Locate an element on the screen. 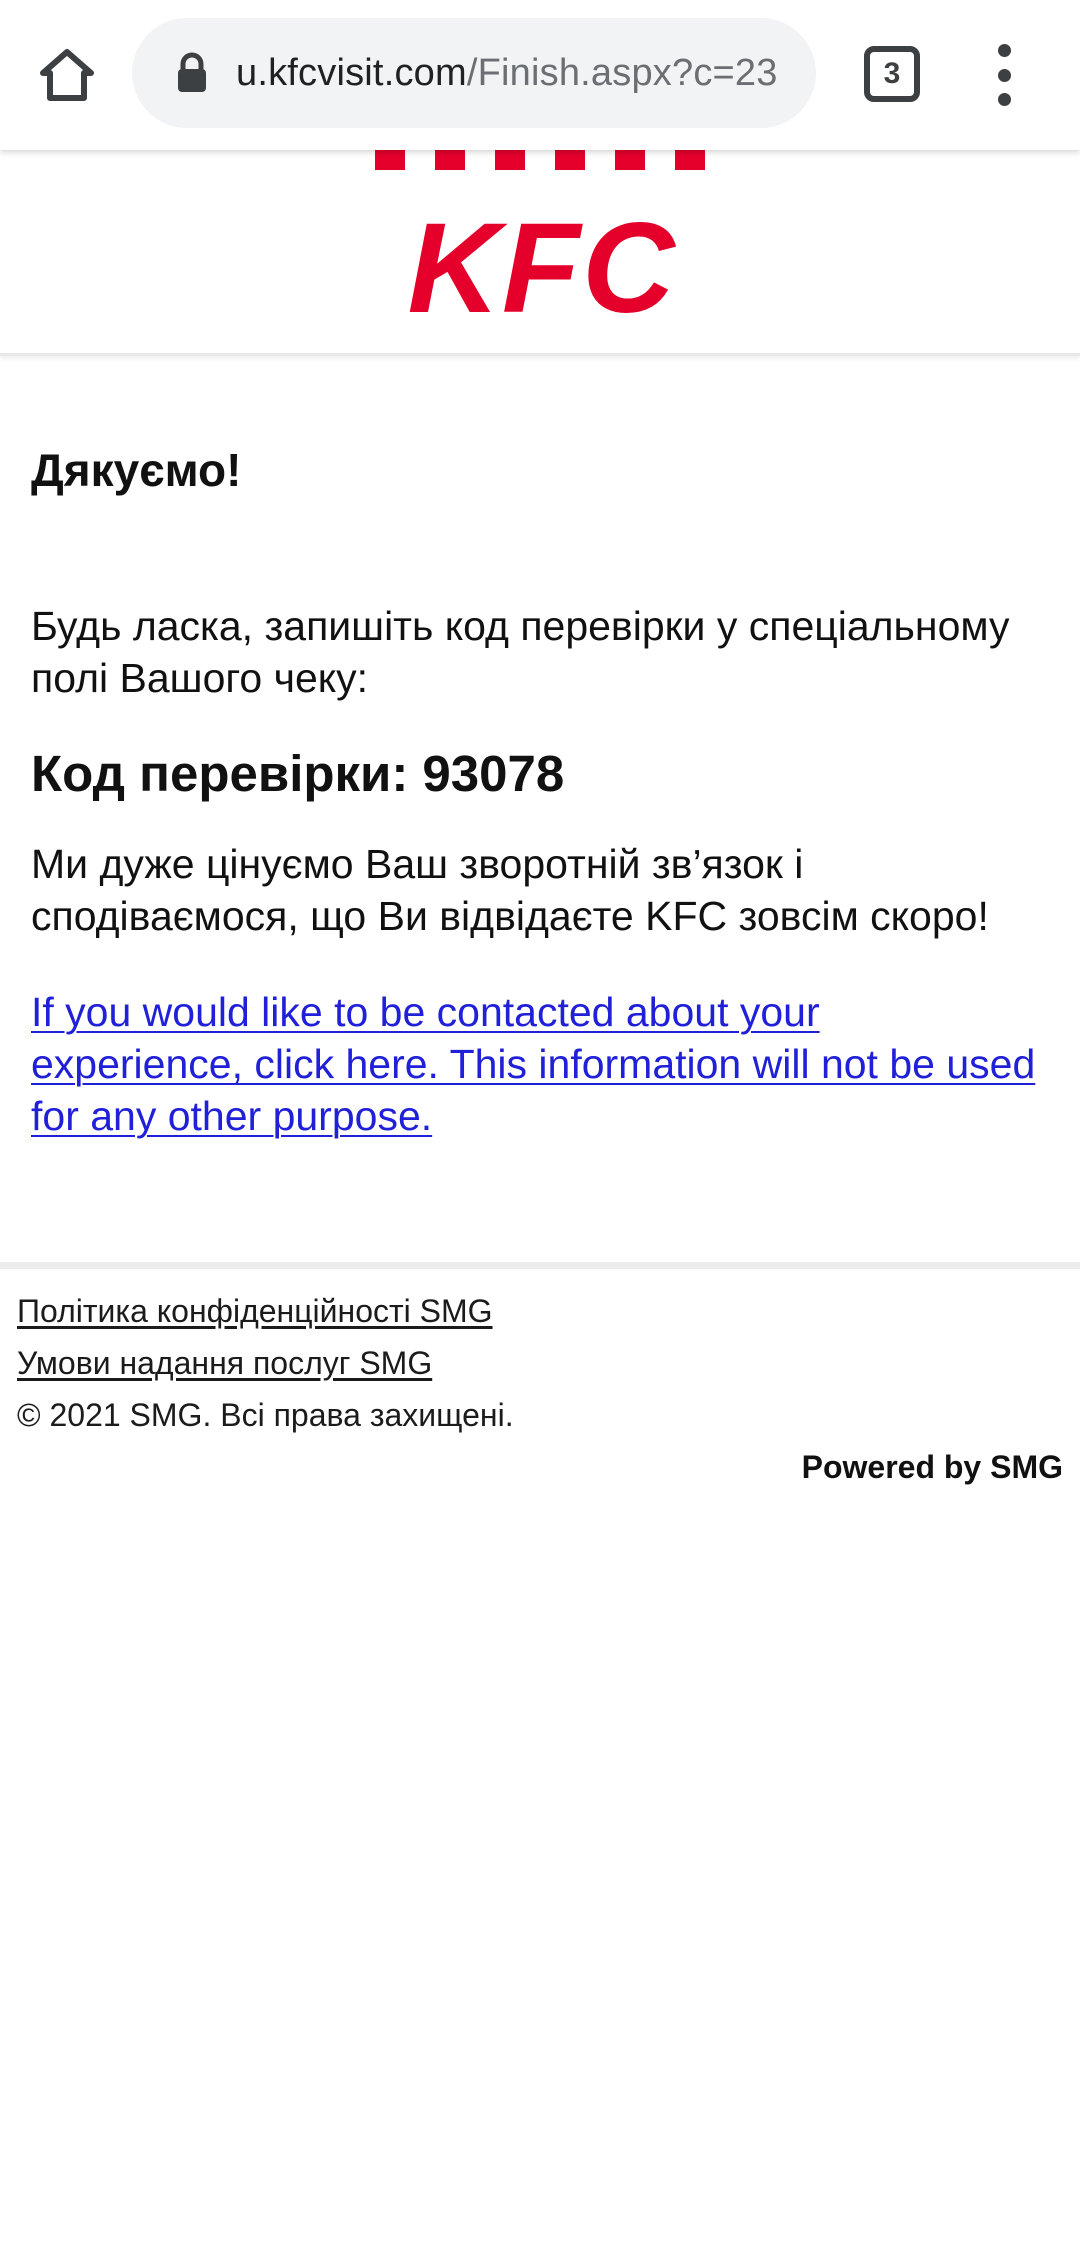 The height and width of the screenshot is (2256, 1080). overflow-menu-icon is located at coordinates (1004, 75).